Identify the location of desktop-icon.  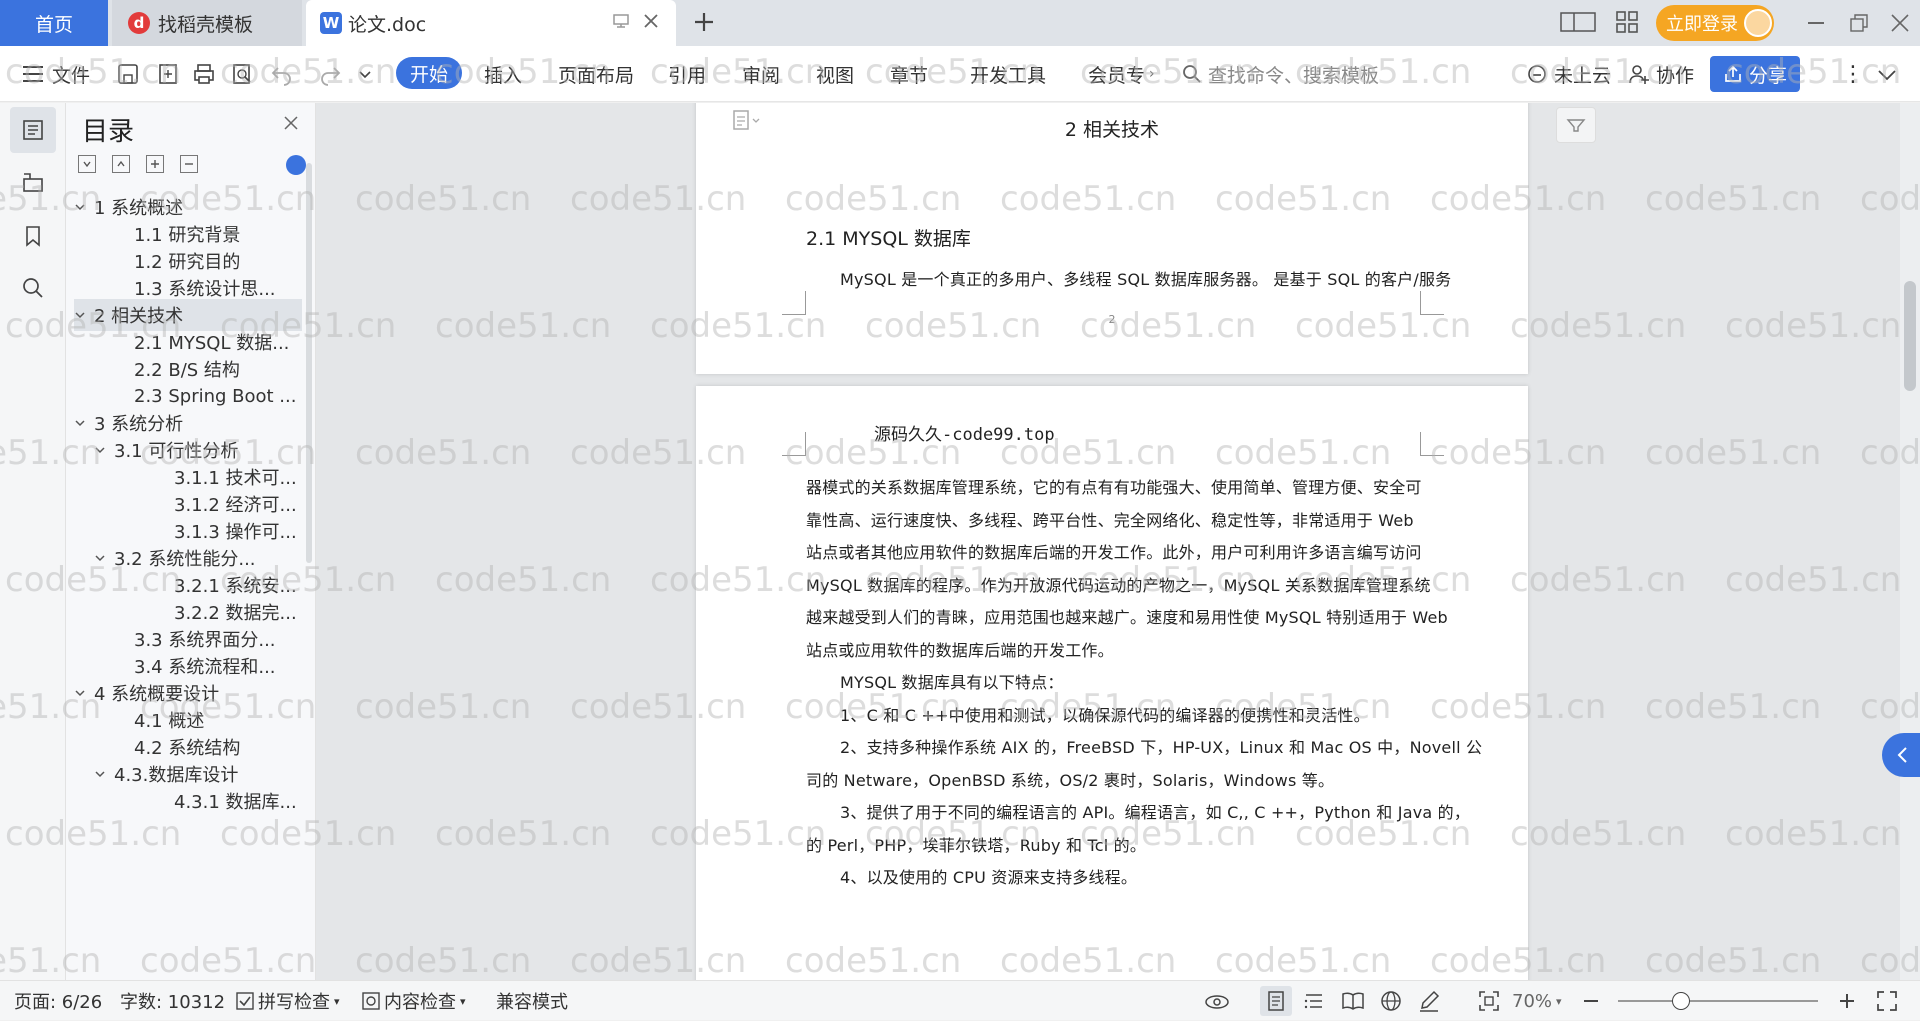
(621, 23).